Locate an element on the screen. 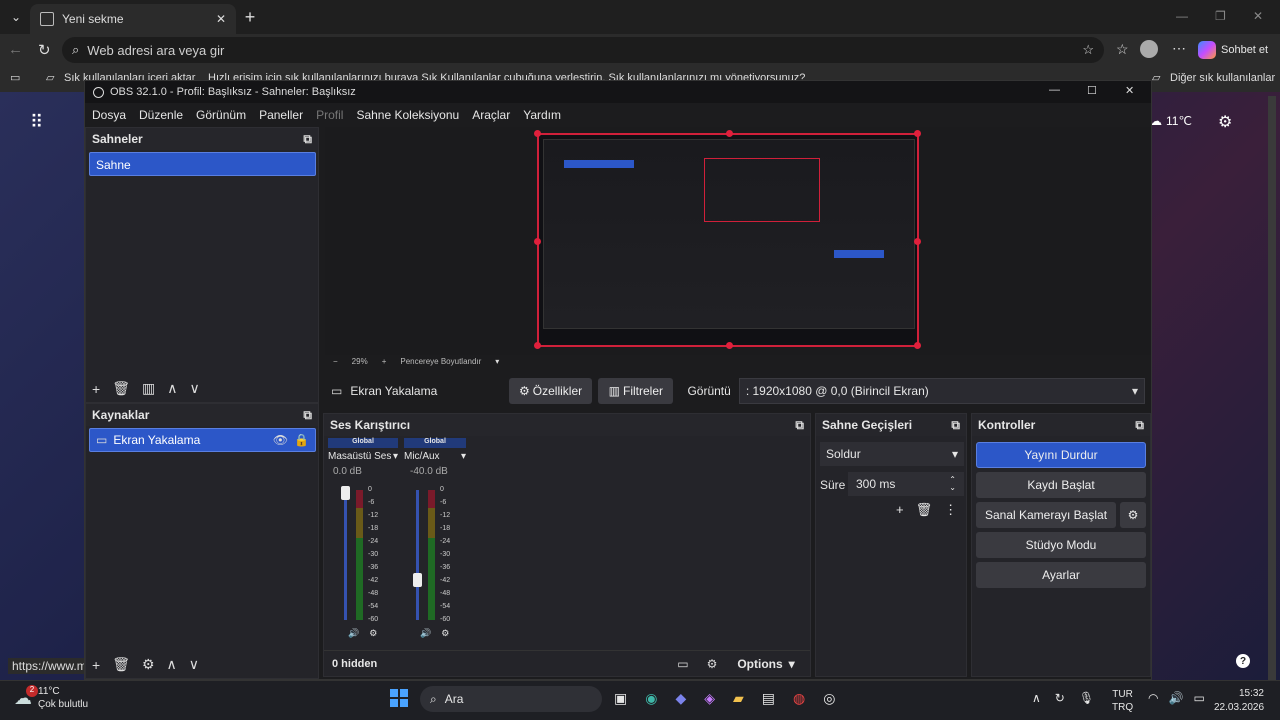 The width and height of the screenshot is (1280, 720). network-audio-battery: ◠ 🔊 ▭ is located at coordinates (1176, 698).